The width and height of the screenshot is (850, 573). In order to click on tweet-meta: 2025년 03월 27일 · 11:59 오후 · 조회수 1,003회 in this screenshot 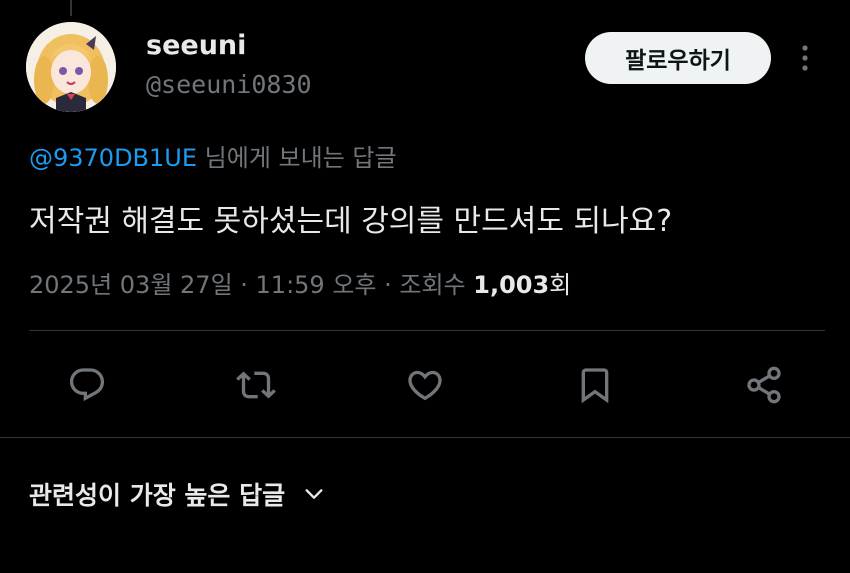, I will do `click(300, 282)`.